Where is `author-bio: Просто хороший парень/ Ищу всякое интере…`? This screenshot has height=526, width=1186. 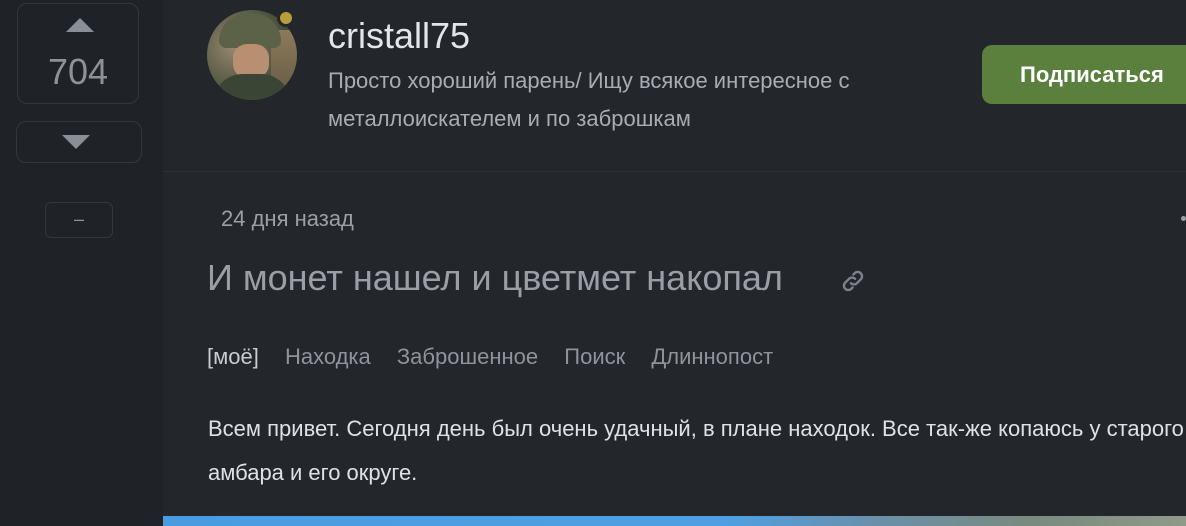
author-bio: Просто хороший парень/ Ищу всякое интере… is located at coordinates (589, 99).